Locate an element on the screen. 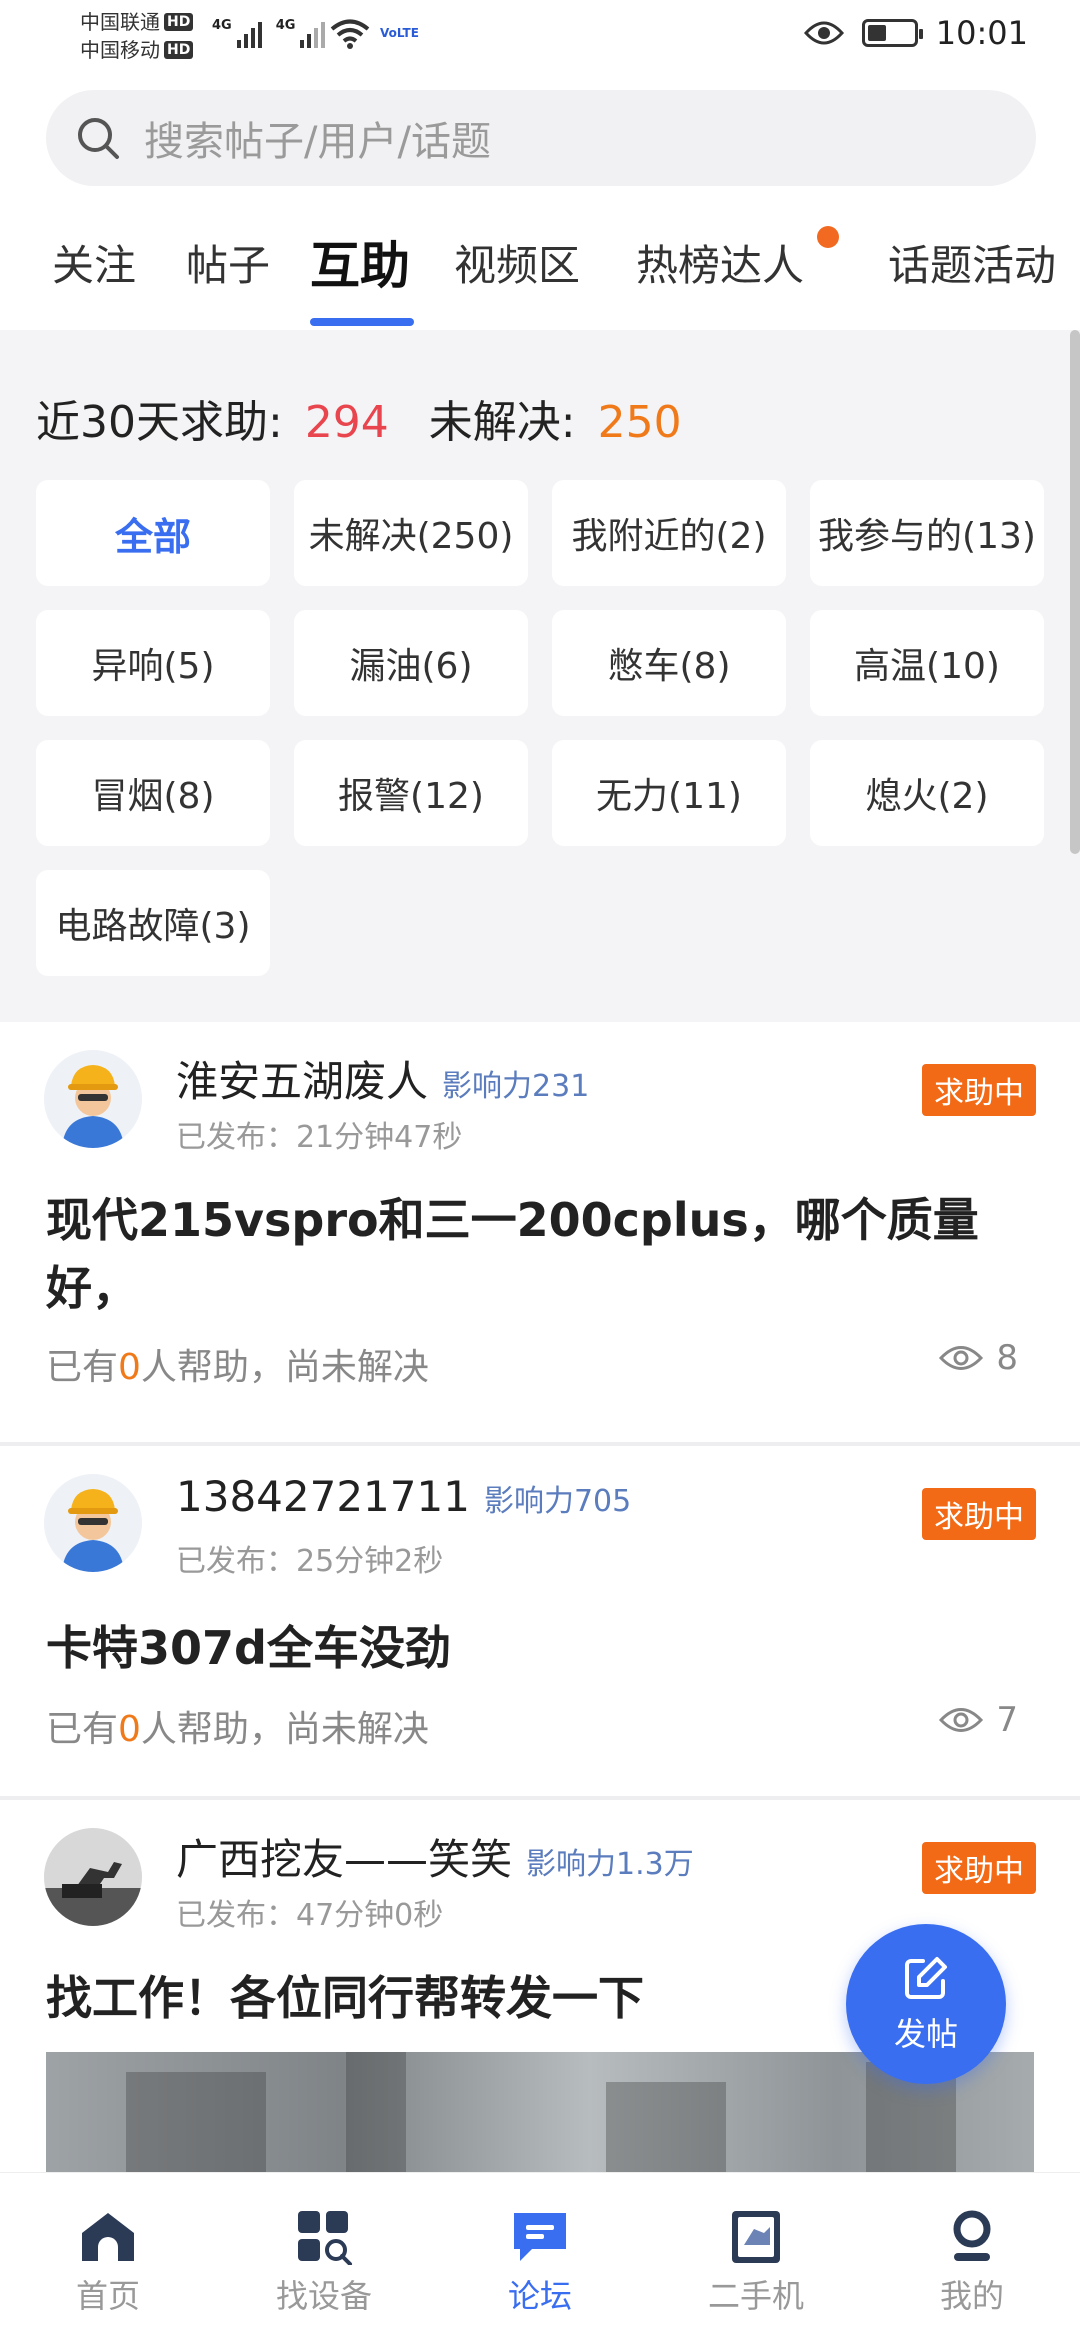  nav-find-equipment: 找设备 is located at coordinates (324, 2256).